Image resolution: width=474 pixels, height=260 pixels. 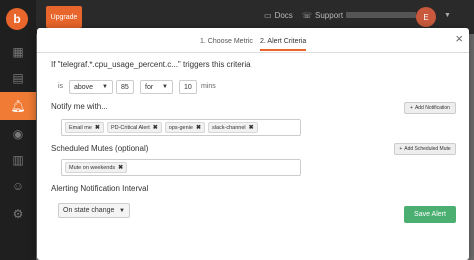 What do you see at coordinates (100, 188) in the screenshot?
I see `interval-label: Alerting Notification Interval` at bounding box center [100, 188].